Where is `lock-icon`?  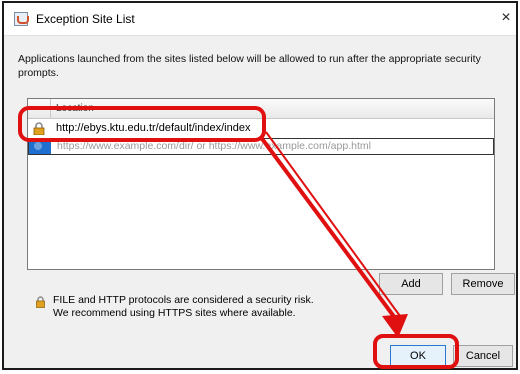
lock-icon is located at coordinates (39, 128).